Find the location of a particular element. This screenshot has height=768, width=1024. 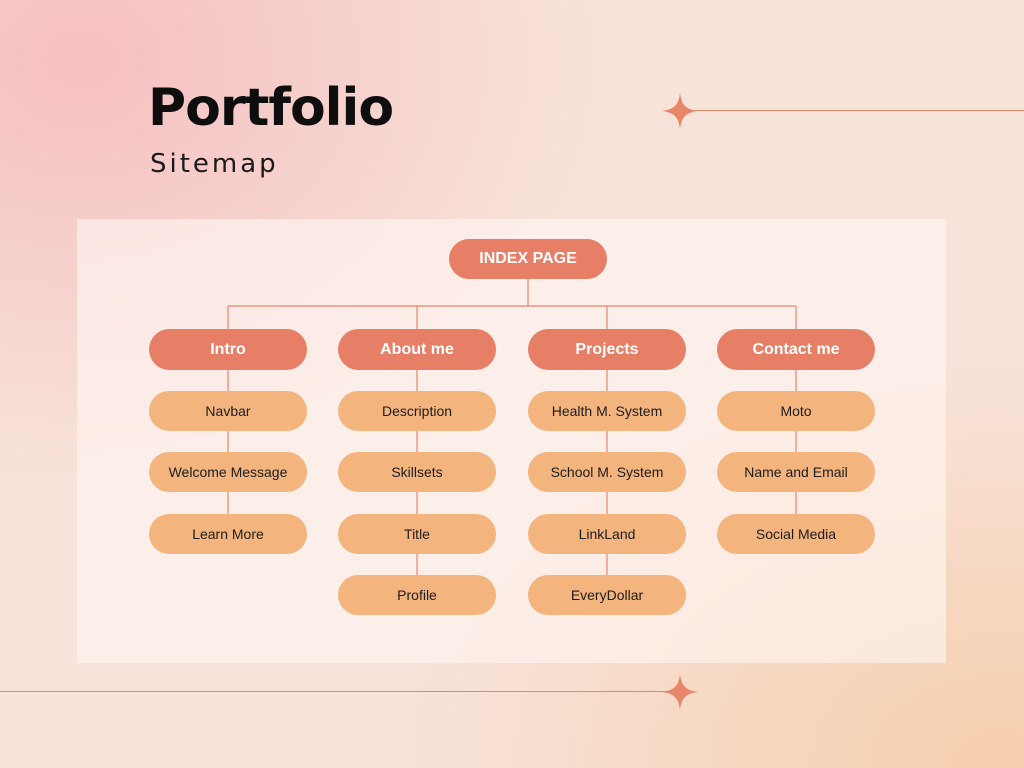

page-node-everydollar: EveryDollar is located at coordinates (607, 595).